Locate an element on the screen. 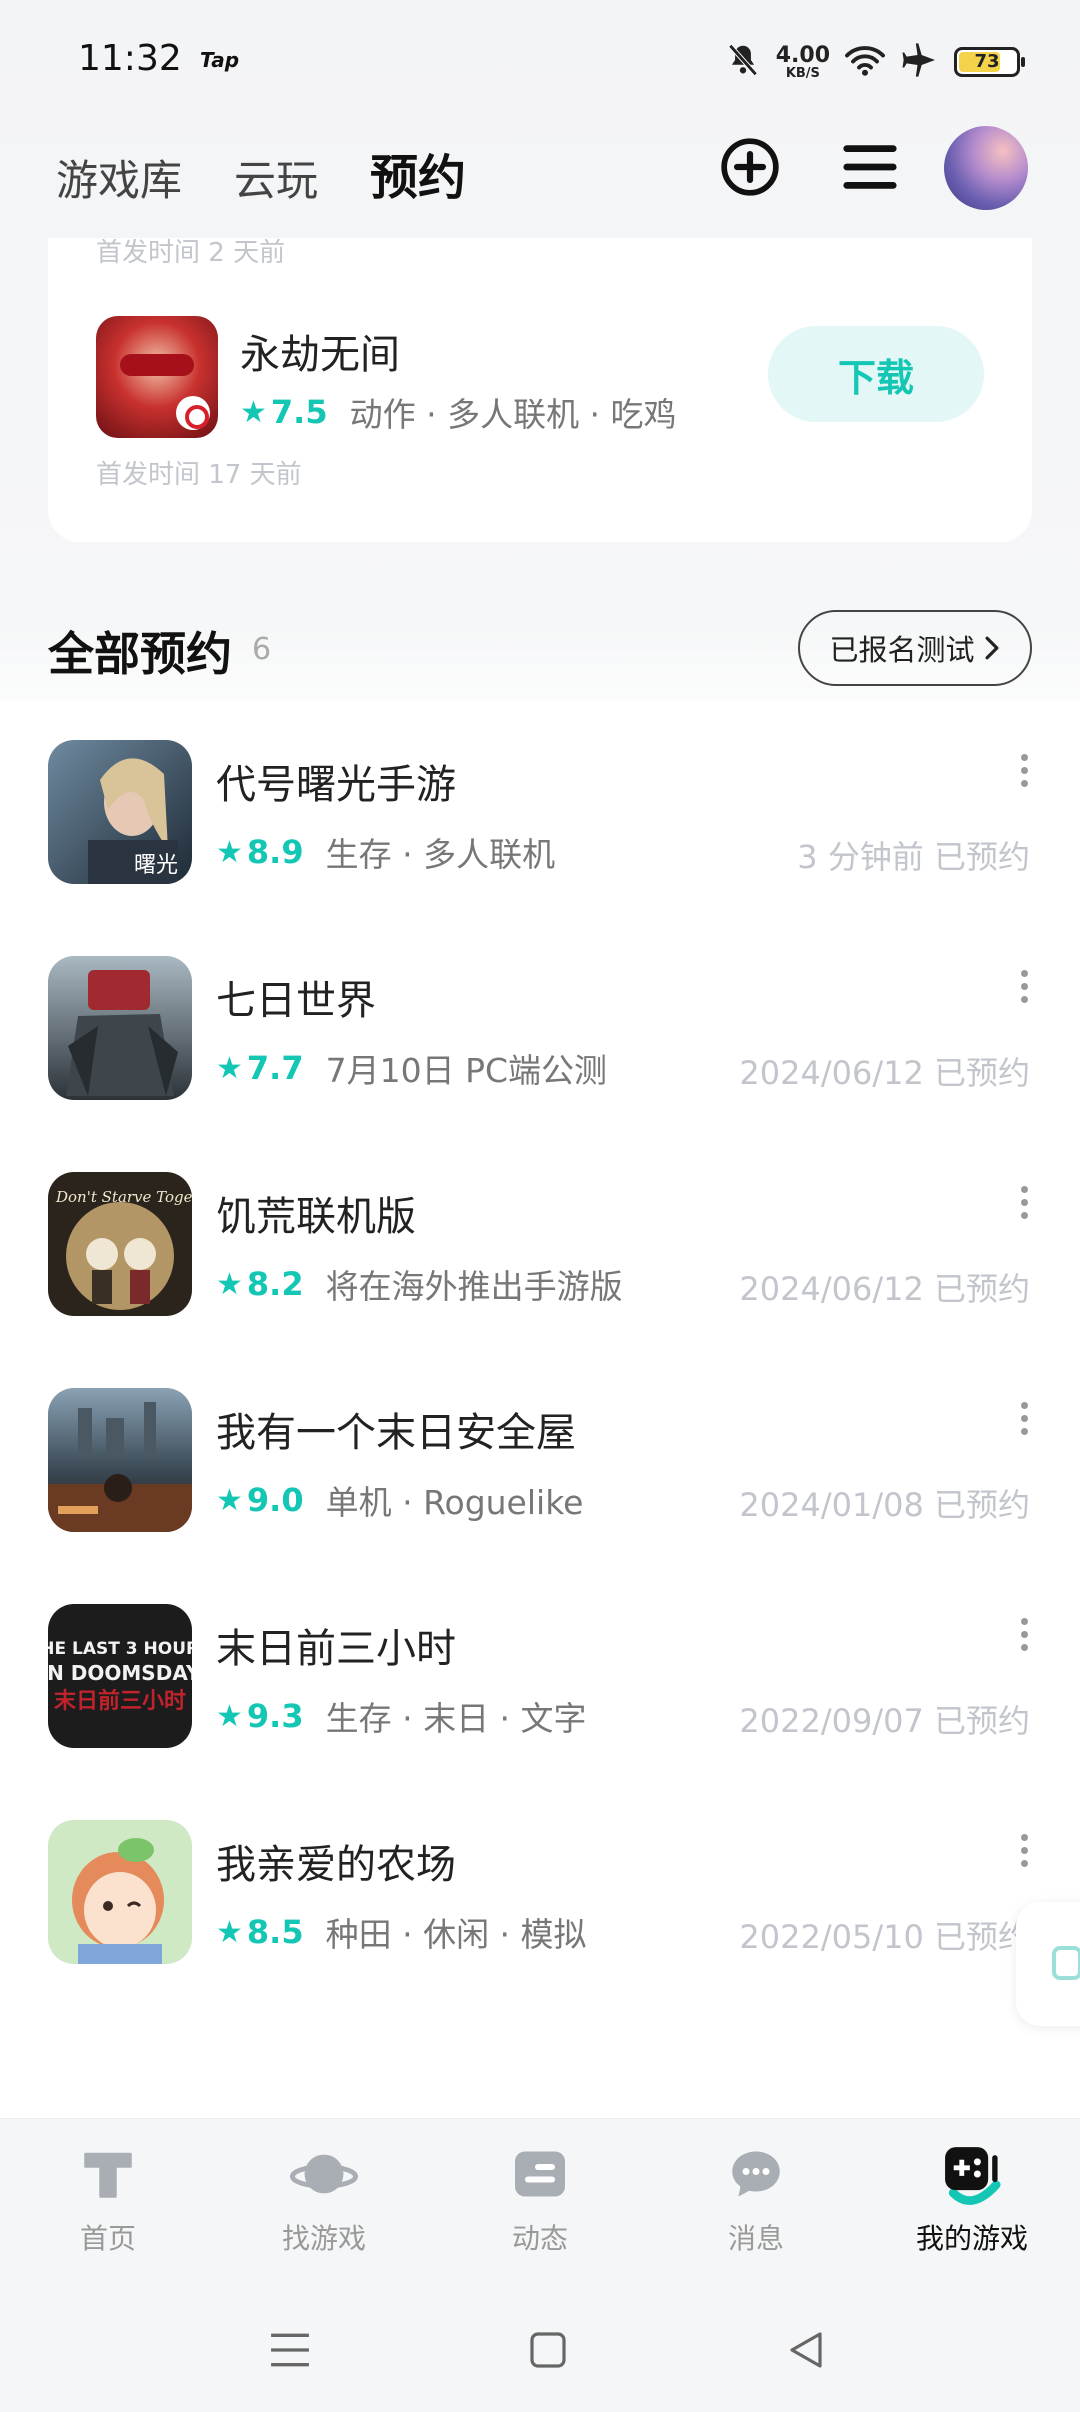 The width and height of the screenshot is (1080, 2412). section-title: 全部预约 is located at coordinates (140, 654).